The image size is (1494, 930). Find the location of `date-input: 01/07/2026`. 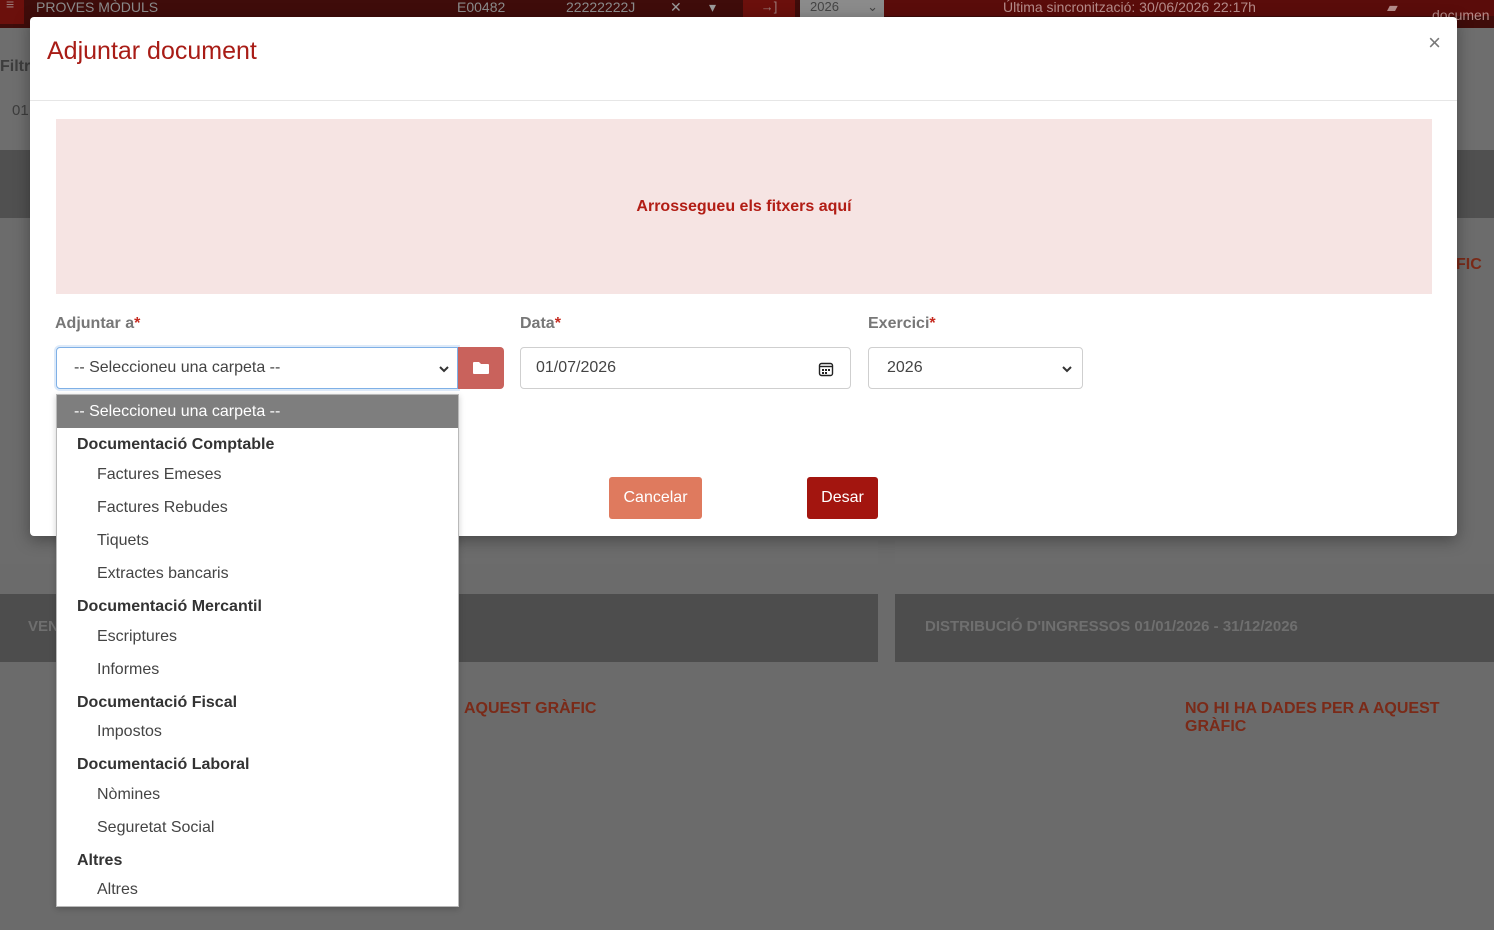

date-input: 01/07/2026 is located at coordinates (685, 368).